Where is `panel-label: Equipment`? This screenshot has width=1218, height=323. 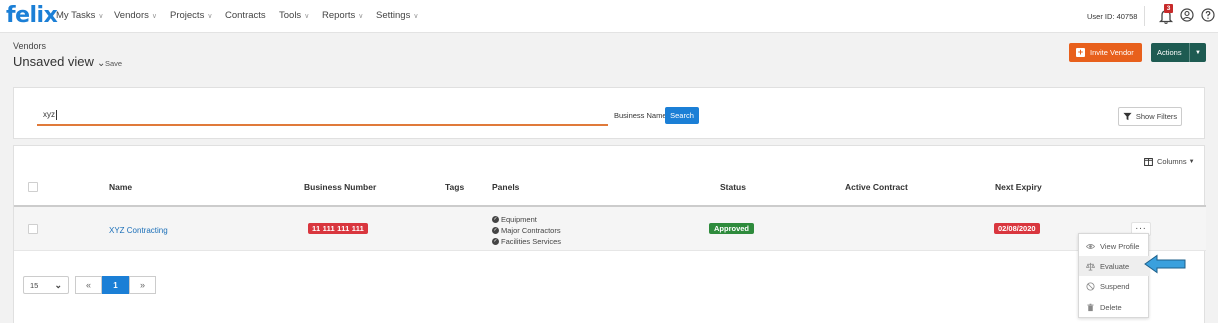
panel-label: Equipment is located at coordinates (519, 219).